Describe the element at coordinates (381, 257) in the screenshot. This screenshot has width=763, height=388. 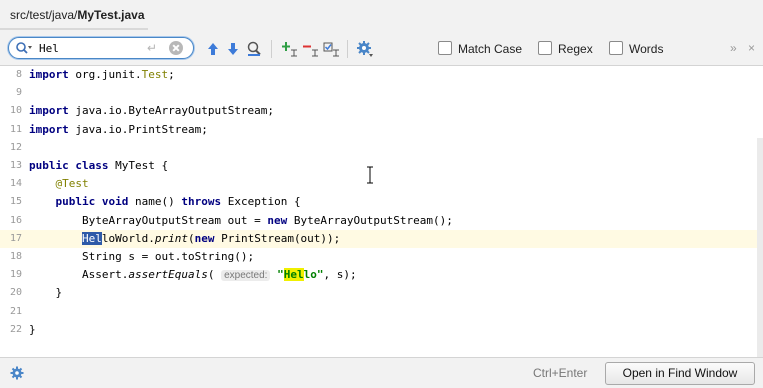
I see `code-line: 18 String s = out.toString();` at that location.